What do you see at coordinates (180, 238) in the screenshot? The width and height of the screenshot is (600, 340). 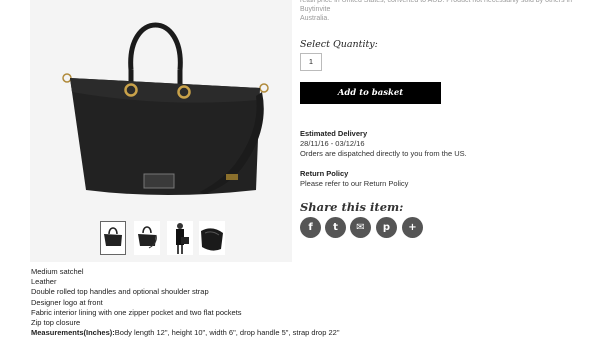 I see `thumbnail-model-view` at bounding box center [180, 238].